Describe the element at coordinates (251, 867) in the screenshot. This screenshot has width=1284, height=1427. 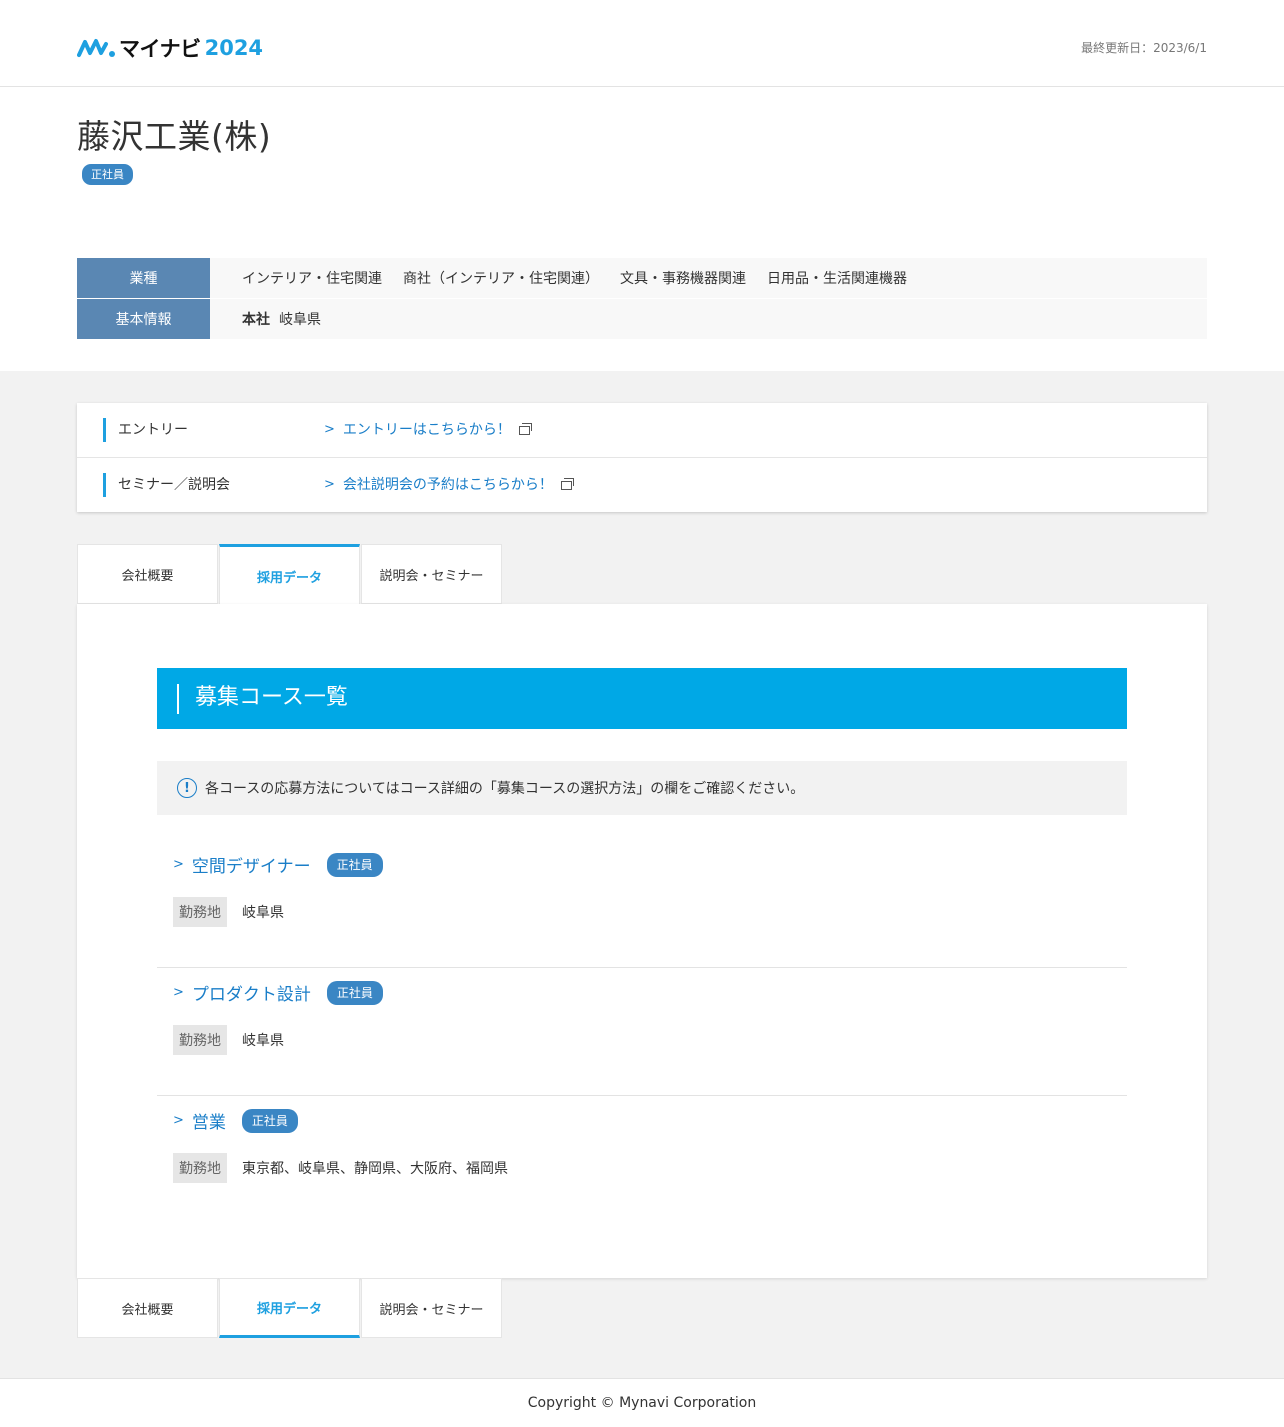
I see `course-name: 空間デザイナー` at that location.